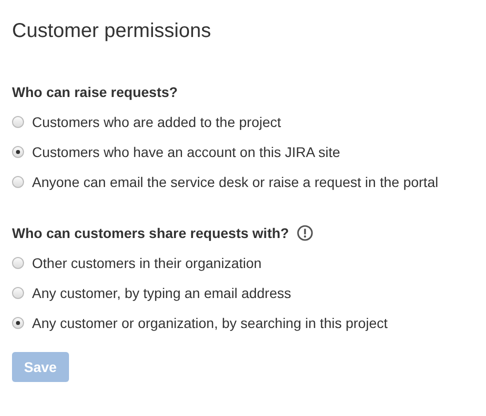  I want to click on info-icon, so click(304, 233).